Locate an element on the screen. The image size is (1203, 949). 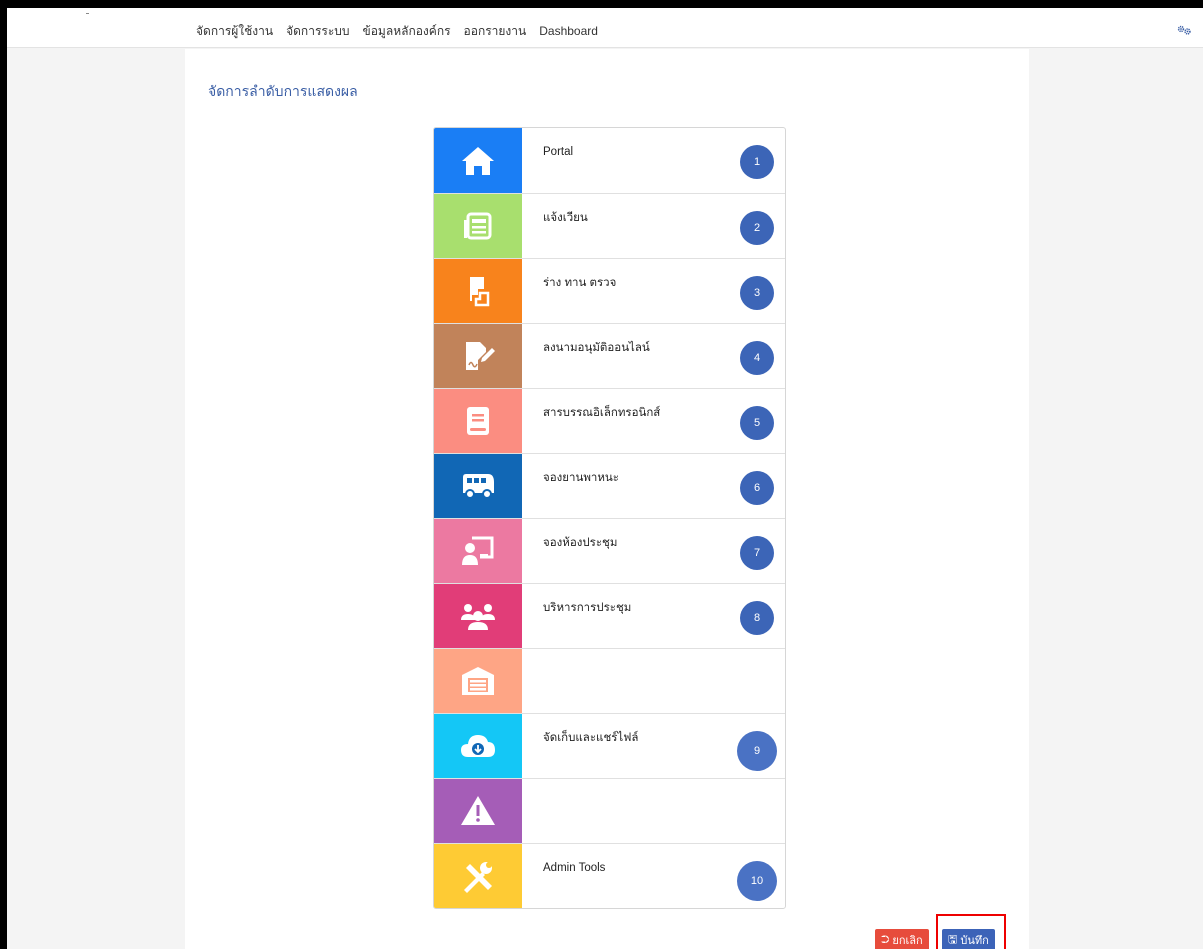
order-badge: 3 is located at coordinates (757, 293).